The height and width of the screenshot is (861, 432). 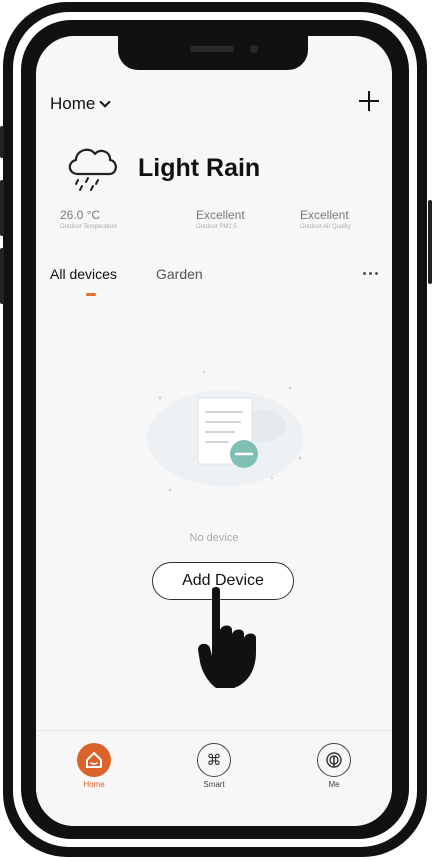 What do you see at coordinates (91, 294) in the screenshot?
I see `active-tab-indicator` at bounding box center [91, 294].